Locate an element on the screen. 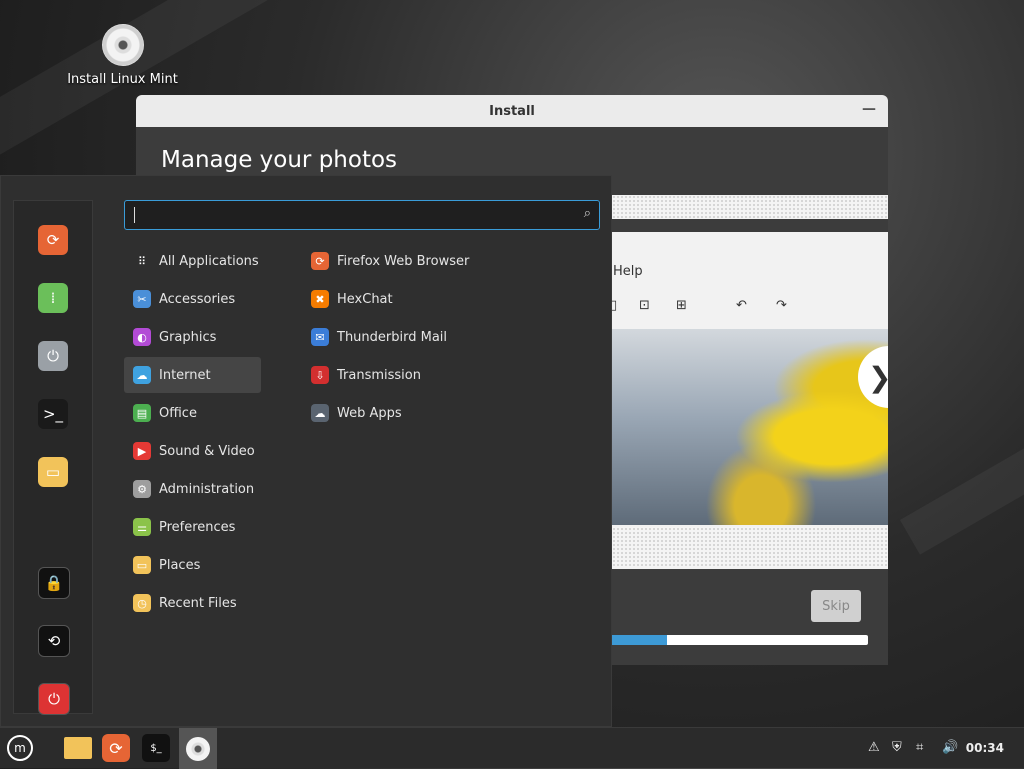 The image size is (1024, 769). notifications-icon: ⚠ is located at coordinates (874, 747).